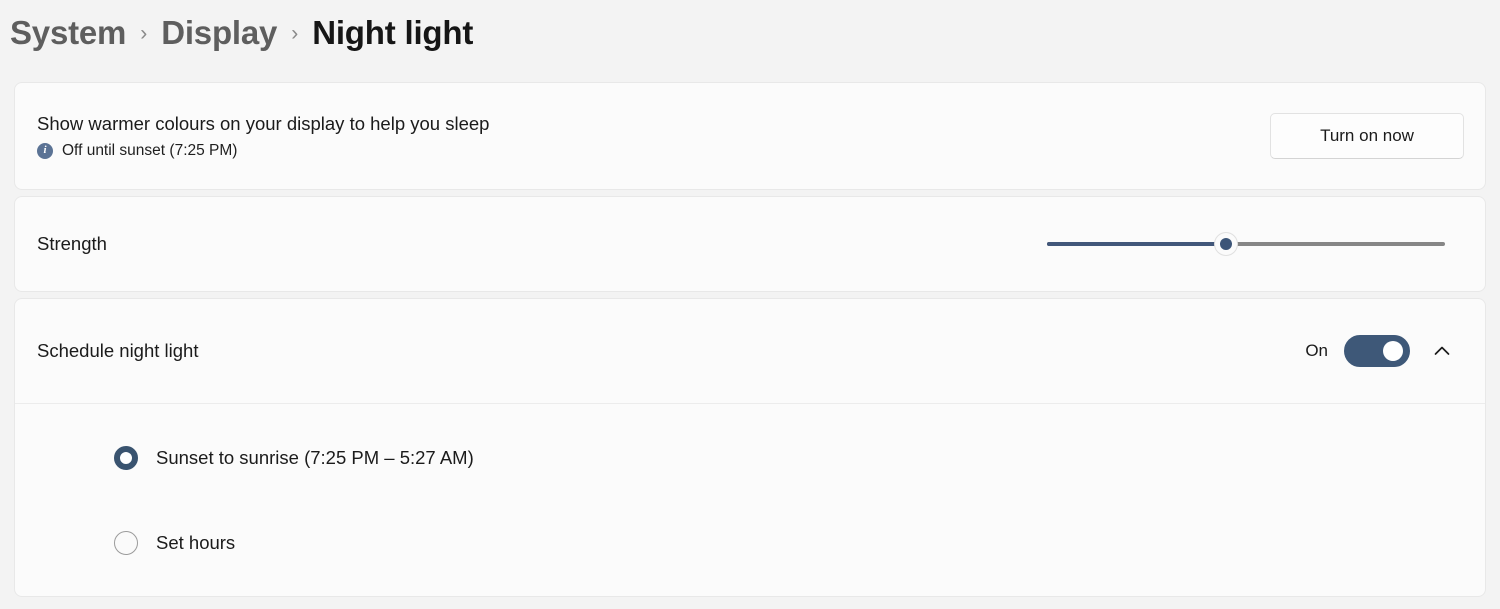 This screenshot has width=1500, height=609. I want to click on schedule-label-group: Schedule night light, so click(671, 350).